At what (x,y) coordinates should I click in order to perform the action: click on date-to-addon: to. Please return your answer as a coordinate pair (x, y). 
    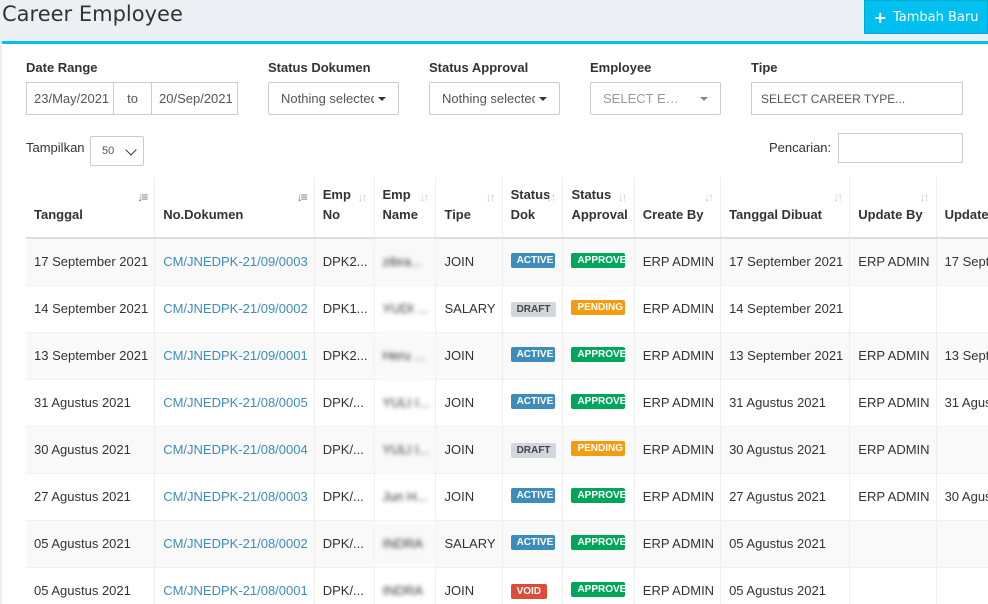
    Looking at the image, I should click on (132, 98).